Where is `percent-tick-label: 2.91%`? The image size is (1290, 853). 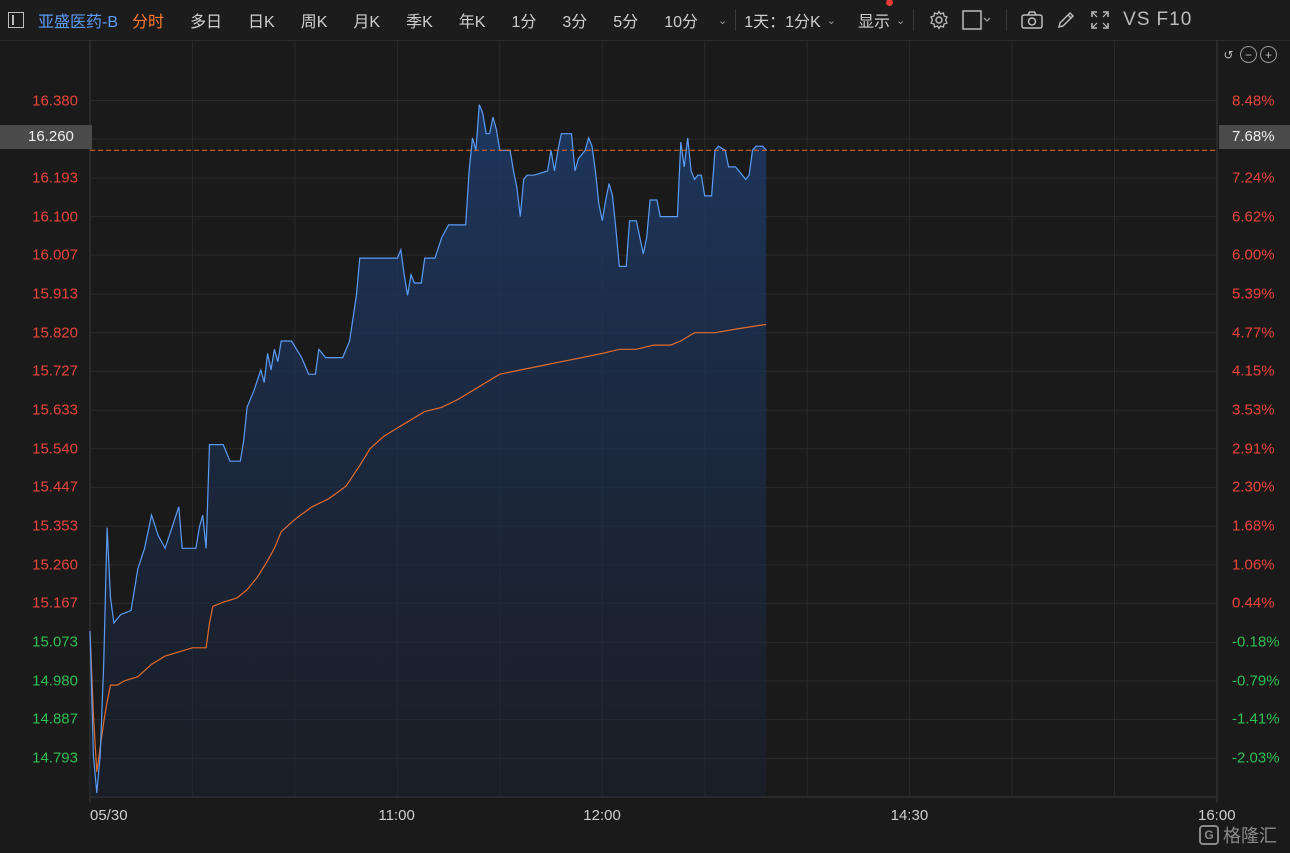
percent-tick-label: 2.91% is located at coordinates (1253, 449).